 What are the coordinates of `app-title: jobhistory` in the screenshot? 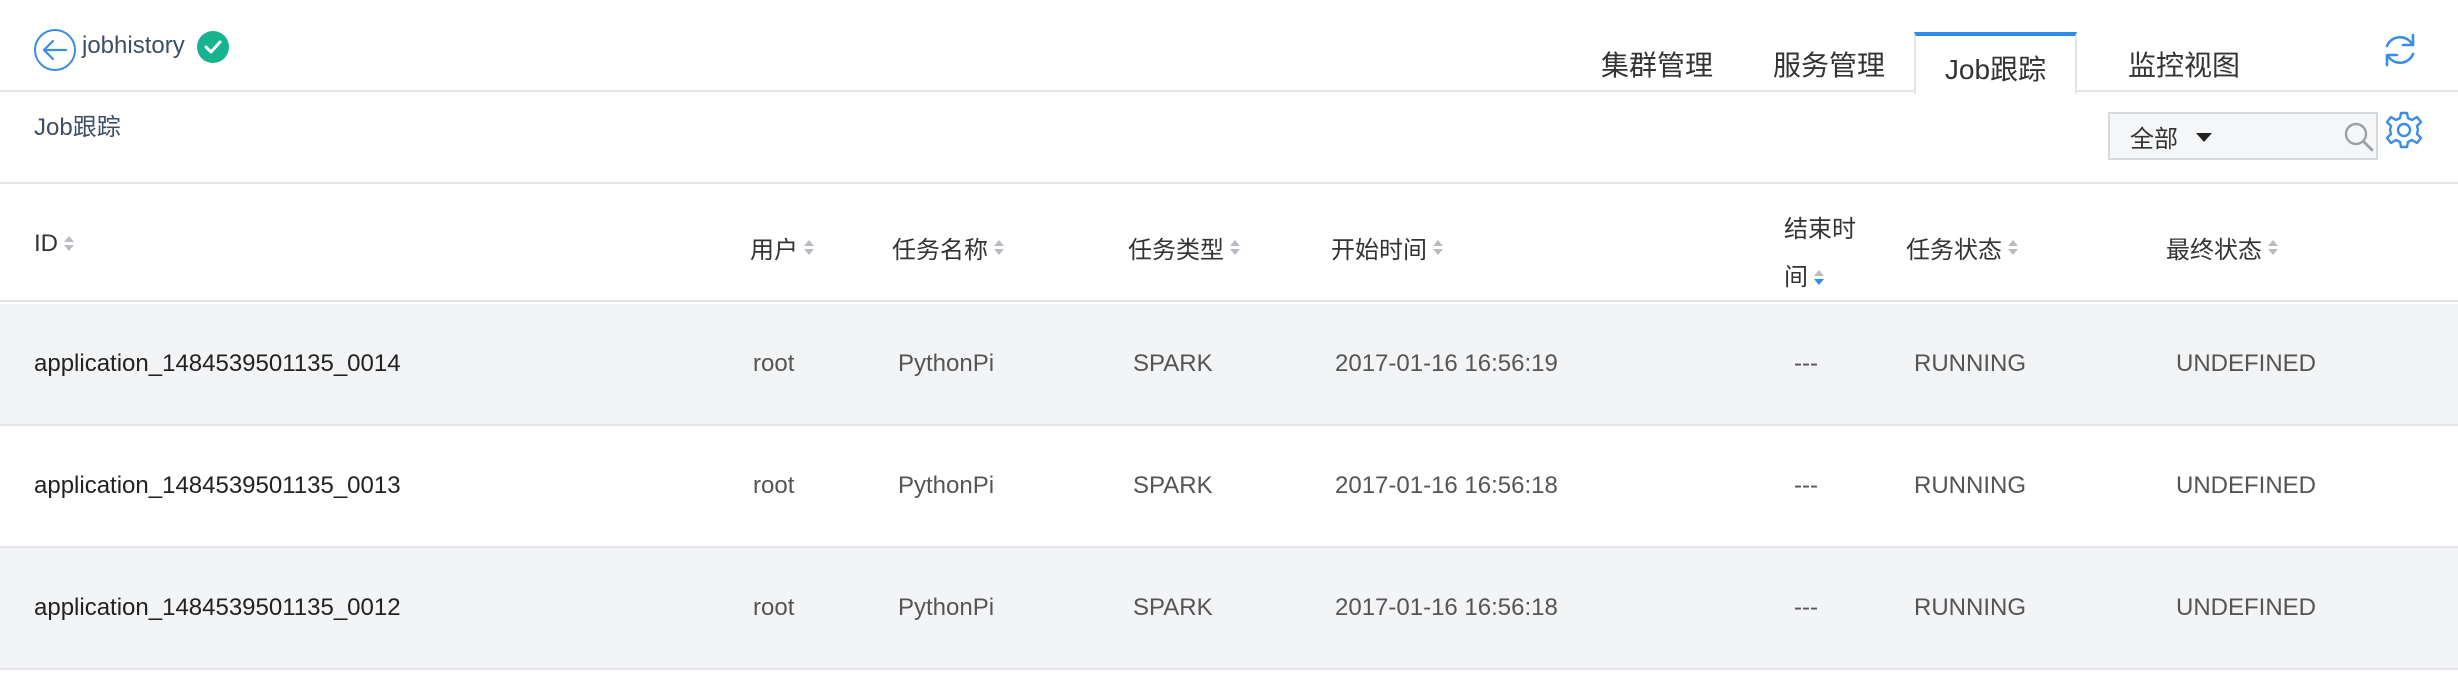 It's located at (133, 45).